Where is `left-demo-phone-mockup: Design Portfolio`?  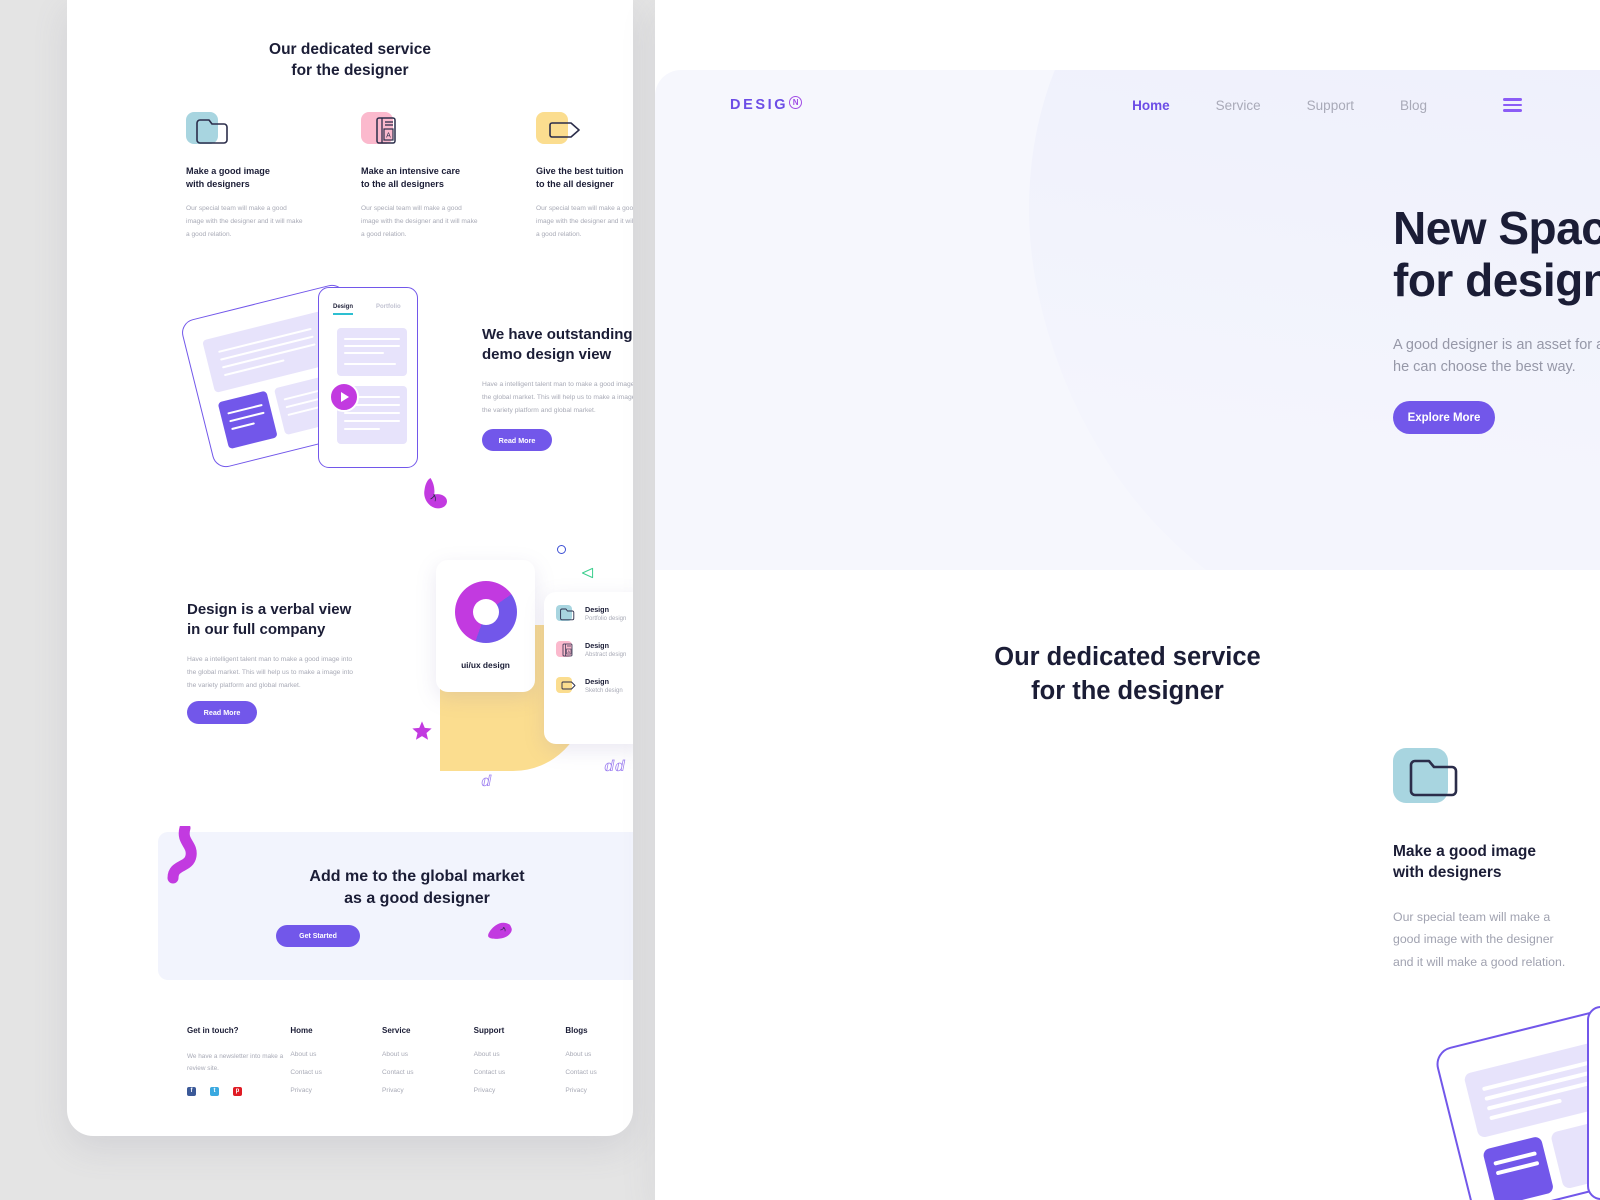 left-demo-phone-mockup: Design Portfolio is located at coordinates (368, 377).